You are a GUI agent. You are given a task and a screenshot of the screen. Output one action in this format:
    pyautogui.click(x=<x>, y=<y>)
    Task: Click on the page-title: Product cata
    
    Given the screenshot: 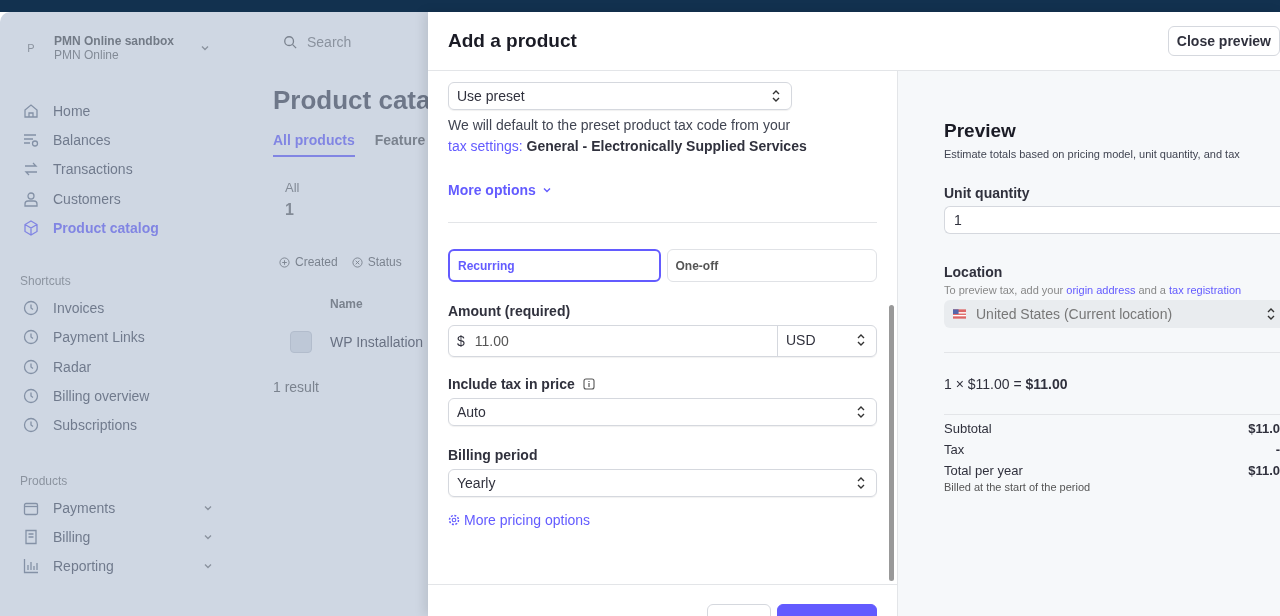 What is the action you would take?
    pyautogui.click(x=352, y=100)
    